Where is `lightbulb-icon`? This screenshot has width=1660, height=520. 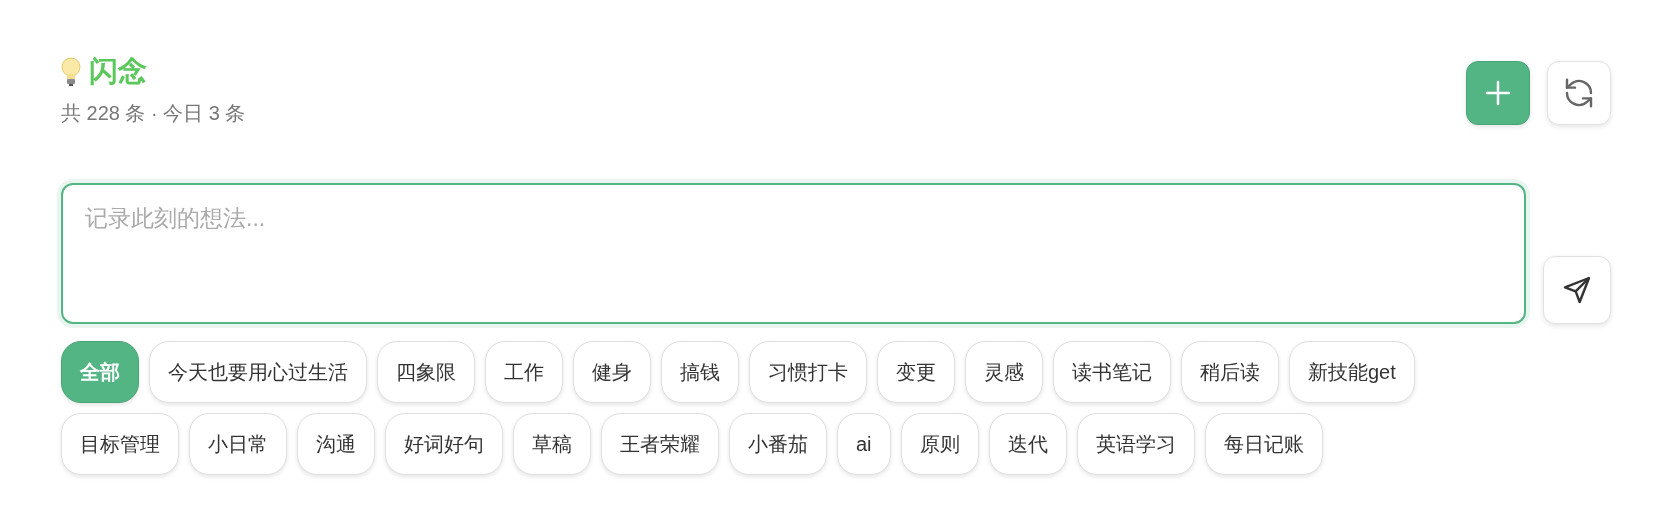 lightbulb-icon is located at coordinates (71, 72).